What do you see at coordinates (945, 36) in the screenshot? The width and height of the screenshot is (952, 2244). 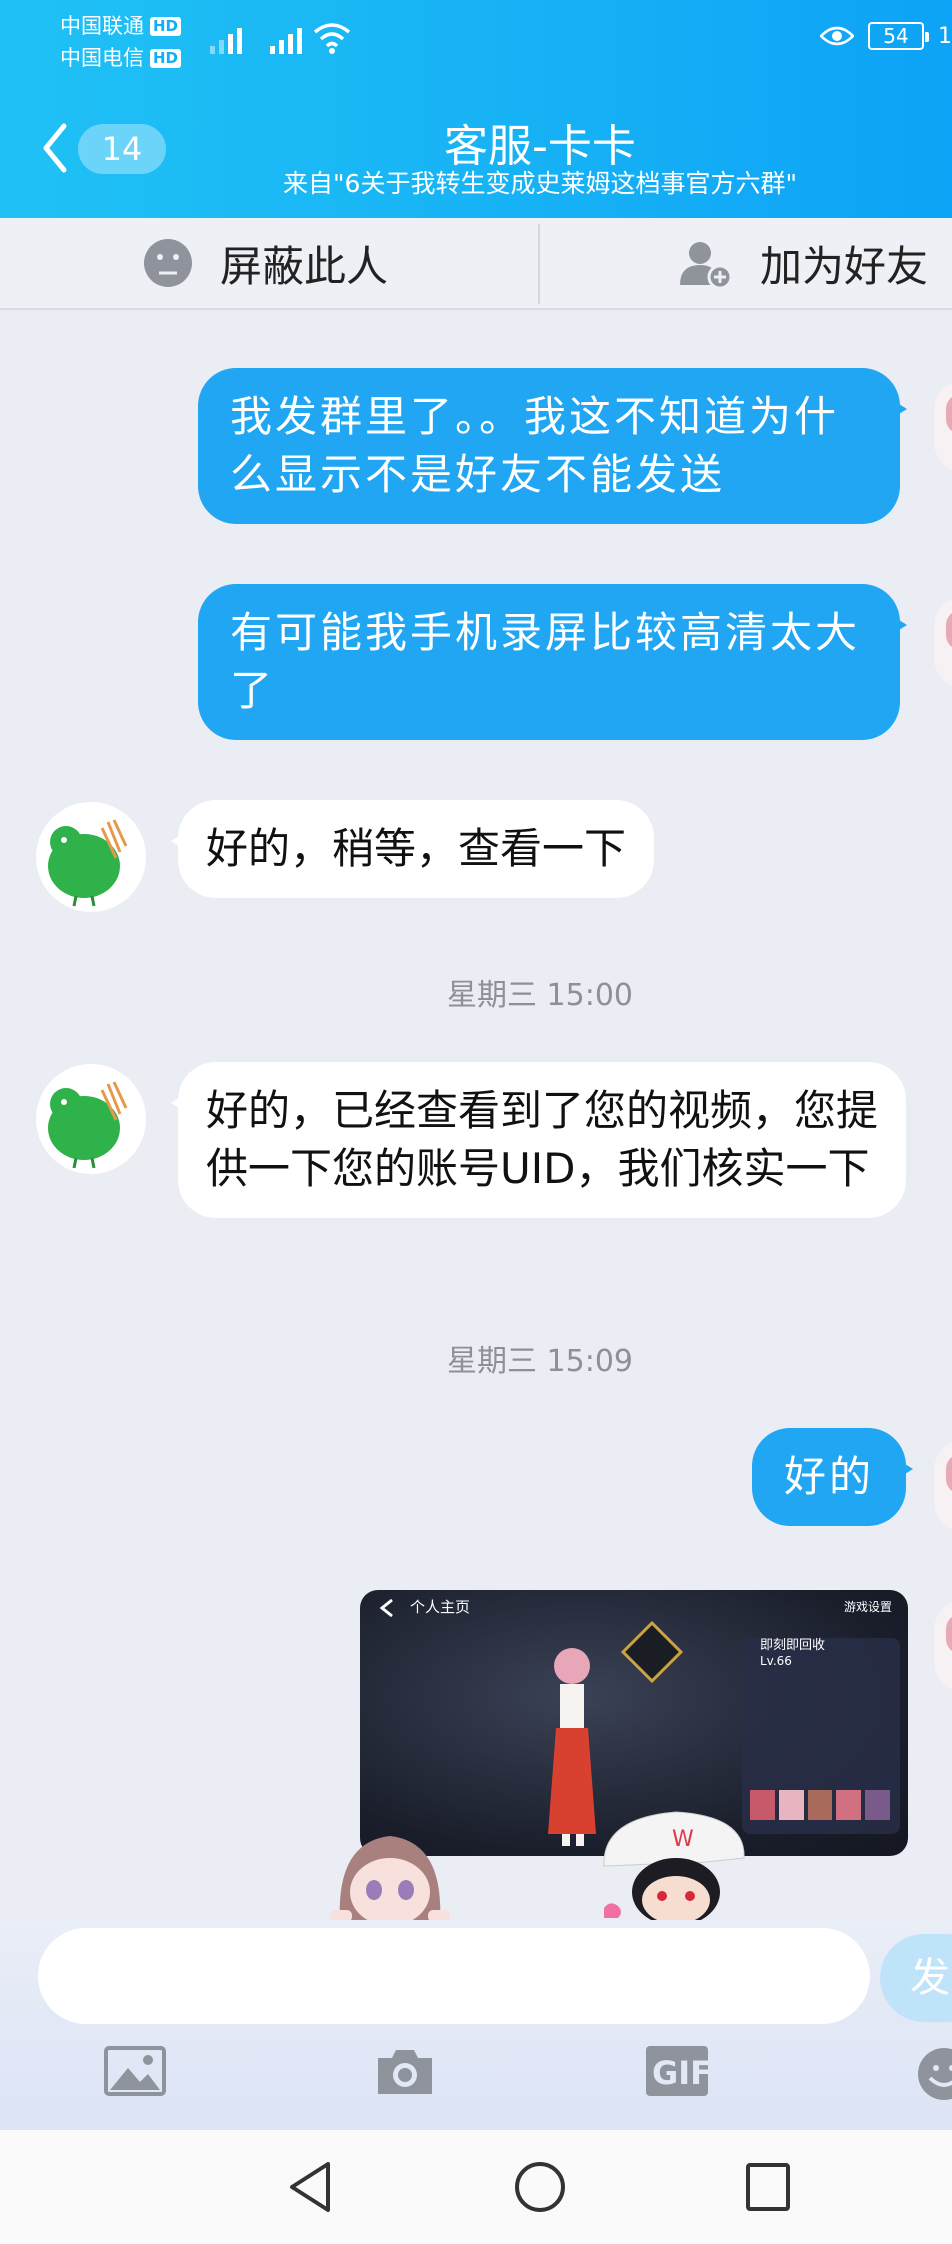 I see `clock-fragment: 1` at bounding box center [945, 36].